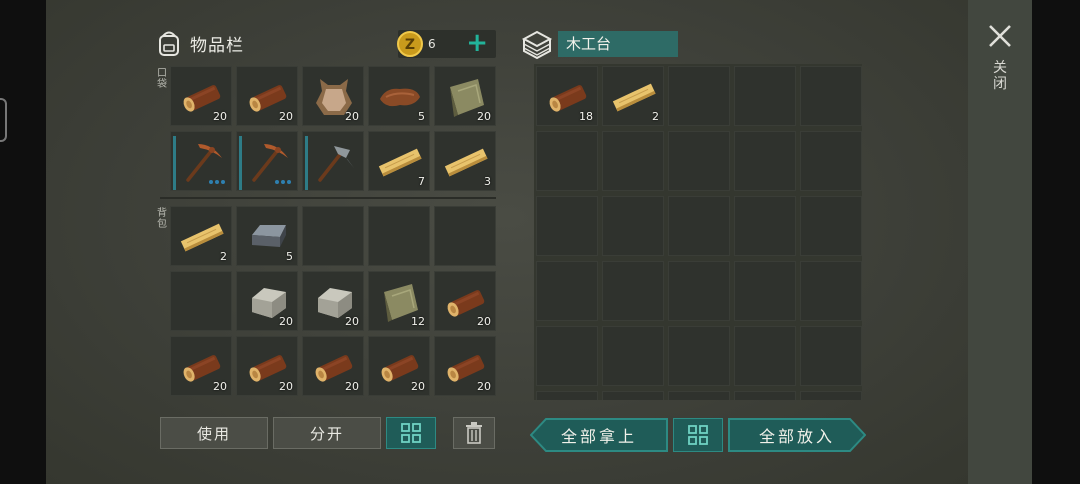 The height and width of the screenshot is (484, 1080). What do you see at coordinates (162, 219) in the screenshot?
I see `backpack-label: 背包` at bounding box center [162, 219].